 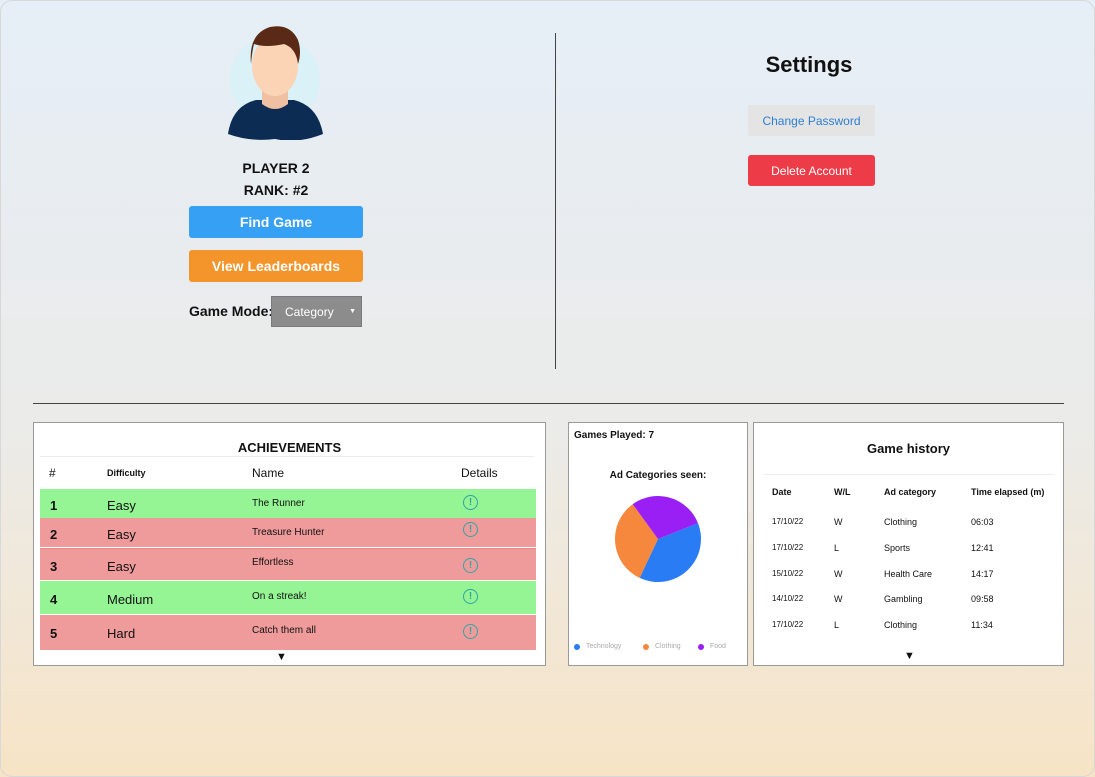 What do you see at coordinates (287, 475) in the screenshot?
I see `achievements-header: # Difficulty Name Details` at bounding box center [287, 475].